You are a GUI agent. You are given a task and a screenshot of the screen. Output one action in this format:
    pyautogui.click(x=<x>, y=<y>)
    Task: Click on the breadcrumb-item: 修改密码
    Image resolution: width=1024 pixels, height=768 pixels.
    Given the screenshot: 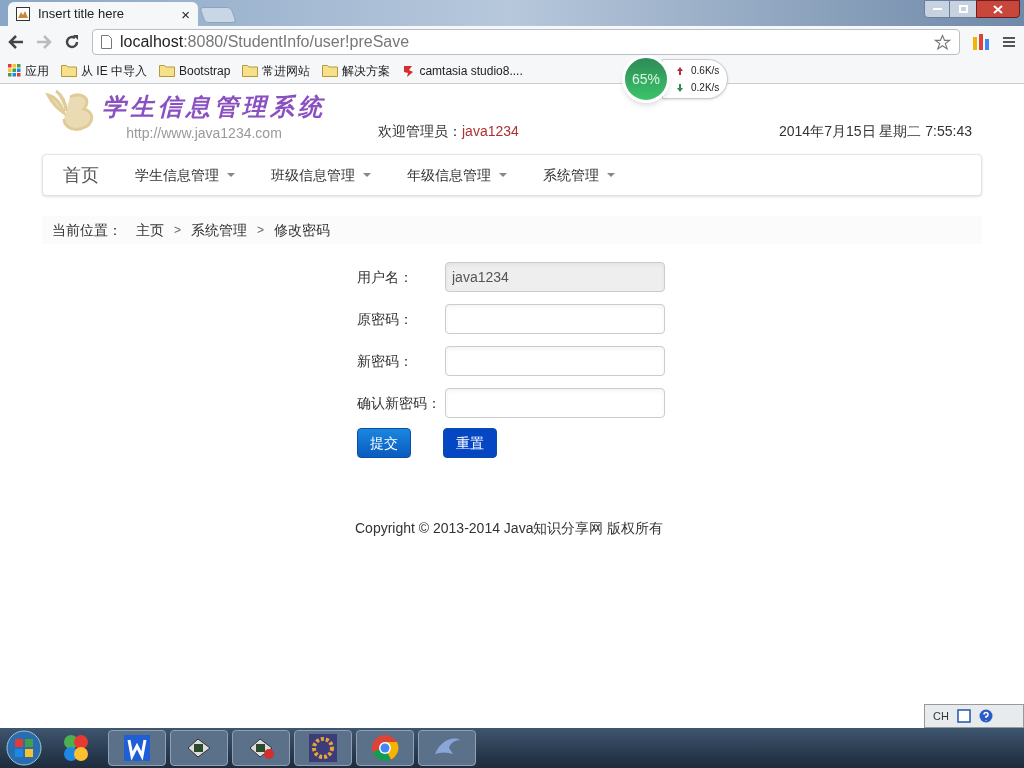 What is the action you would take?
    pyautogui.click(x=302, y=230)
    